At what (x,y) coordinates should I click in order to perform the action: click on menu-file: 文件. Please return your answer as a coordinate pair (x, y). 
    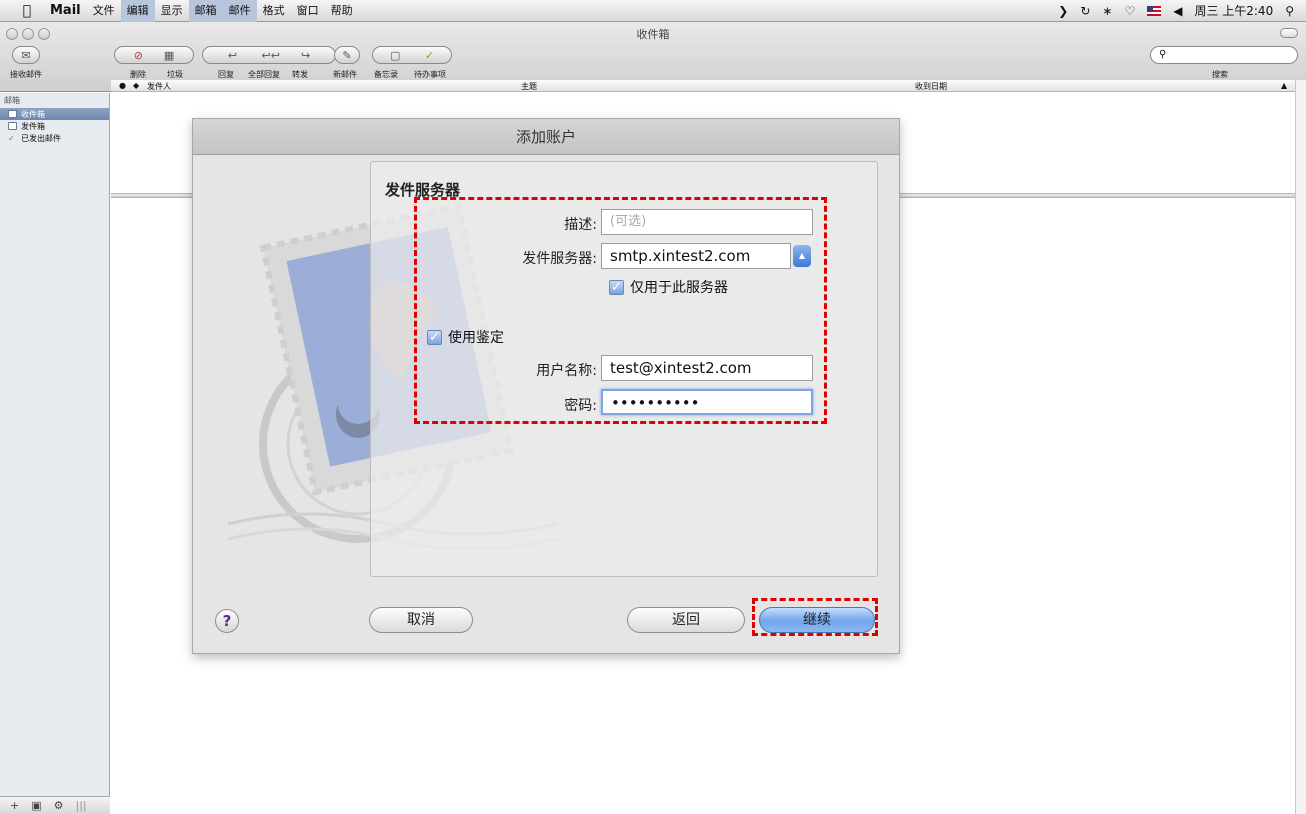
    Looking at the image, I should click on (104, 11).